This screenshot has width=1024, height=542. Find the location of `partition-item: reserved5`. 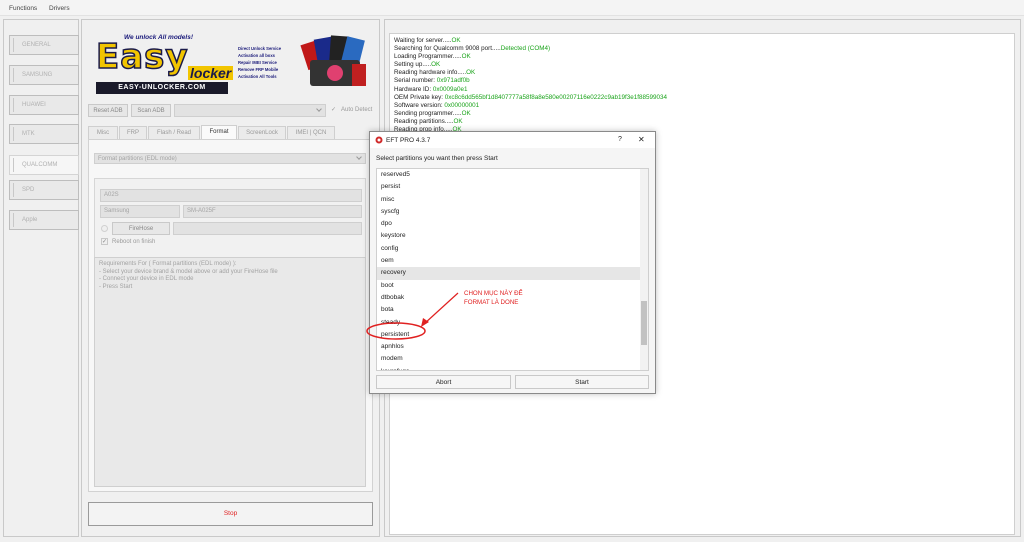

partition-item: reserved5 is located at coordinates (512, 175).